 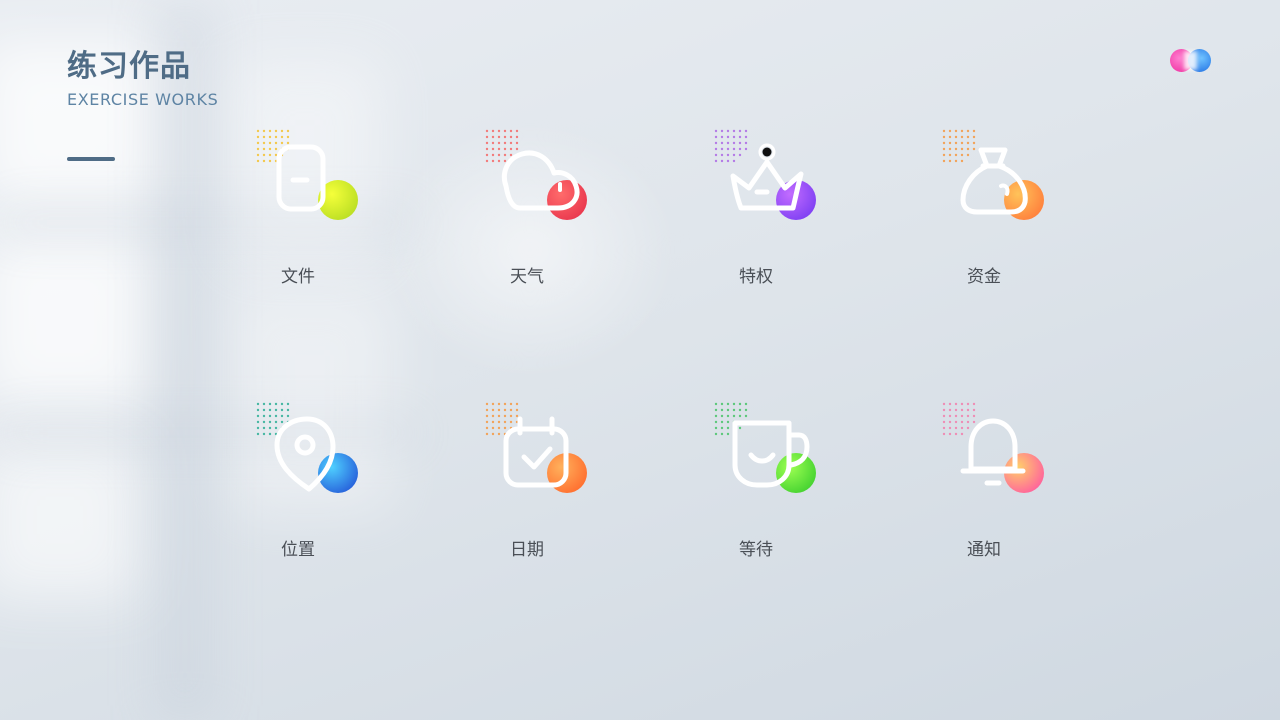 What do you see at coordinates (91, 159) in the screenshot?
I see `title-accent-bar` at bounding box center [91, 159].